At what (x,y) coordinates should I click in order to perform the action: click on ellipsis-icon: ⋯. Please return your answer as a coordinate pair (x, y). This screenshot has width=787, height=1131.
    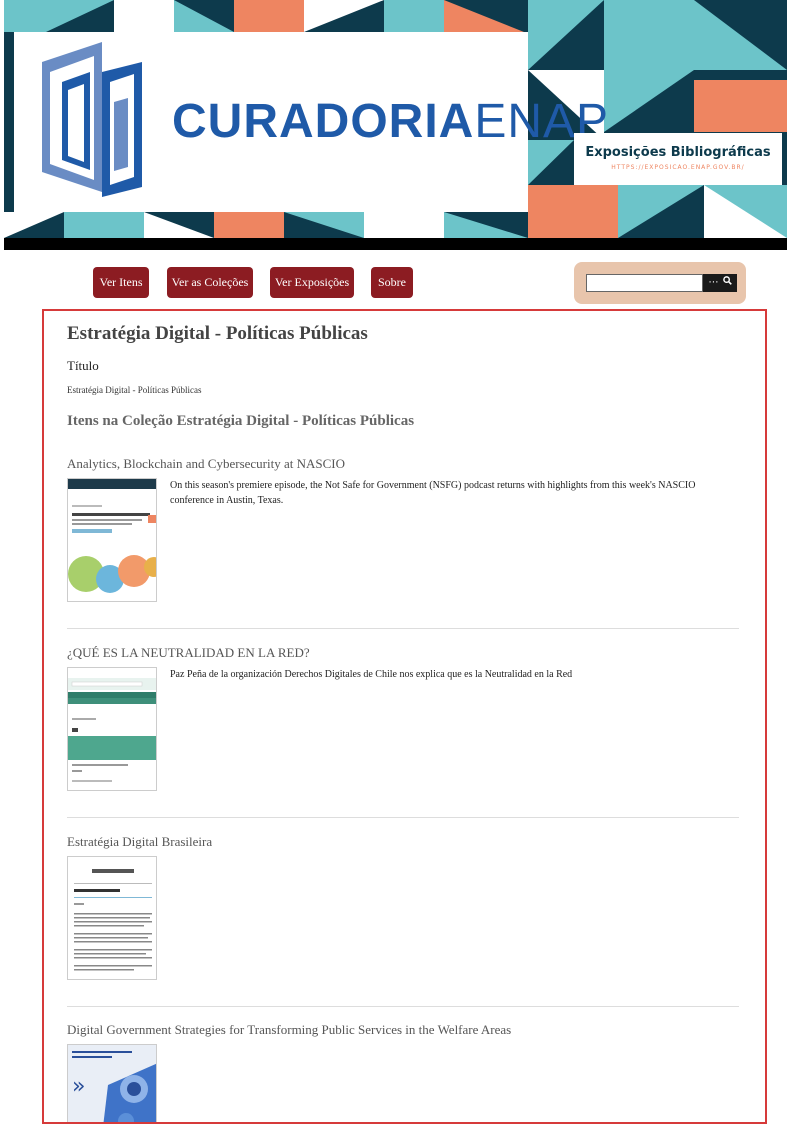
    Looking at the image, I should click on (714, 283).